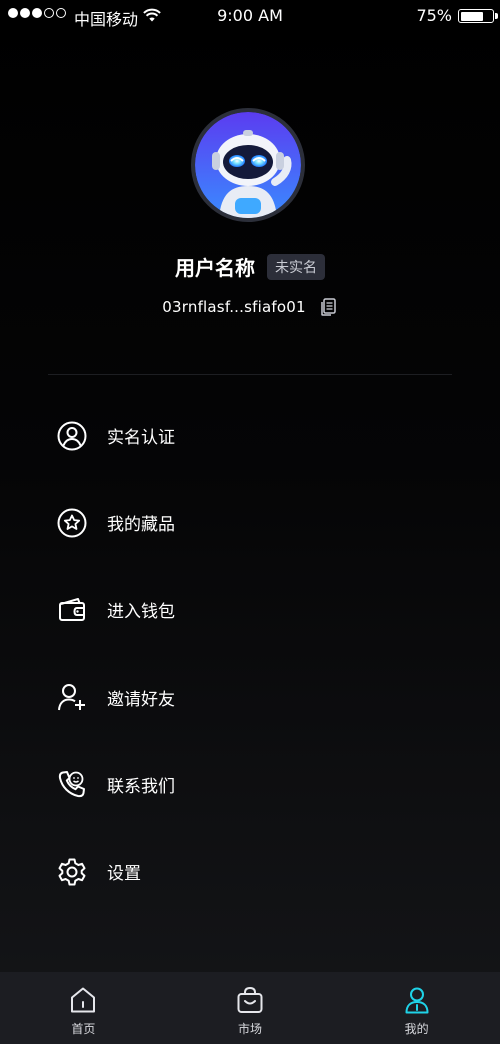 This screenshot has width=500, height=1044. What do you see at coordinates (72, 436) in the screenshot?
I see `user-circle-icon` at bounding box center [72, 436].